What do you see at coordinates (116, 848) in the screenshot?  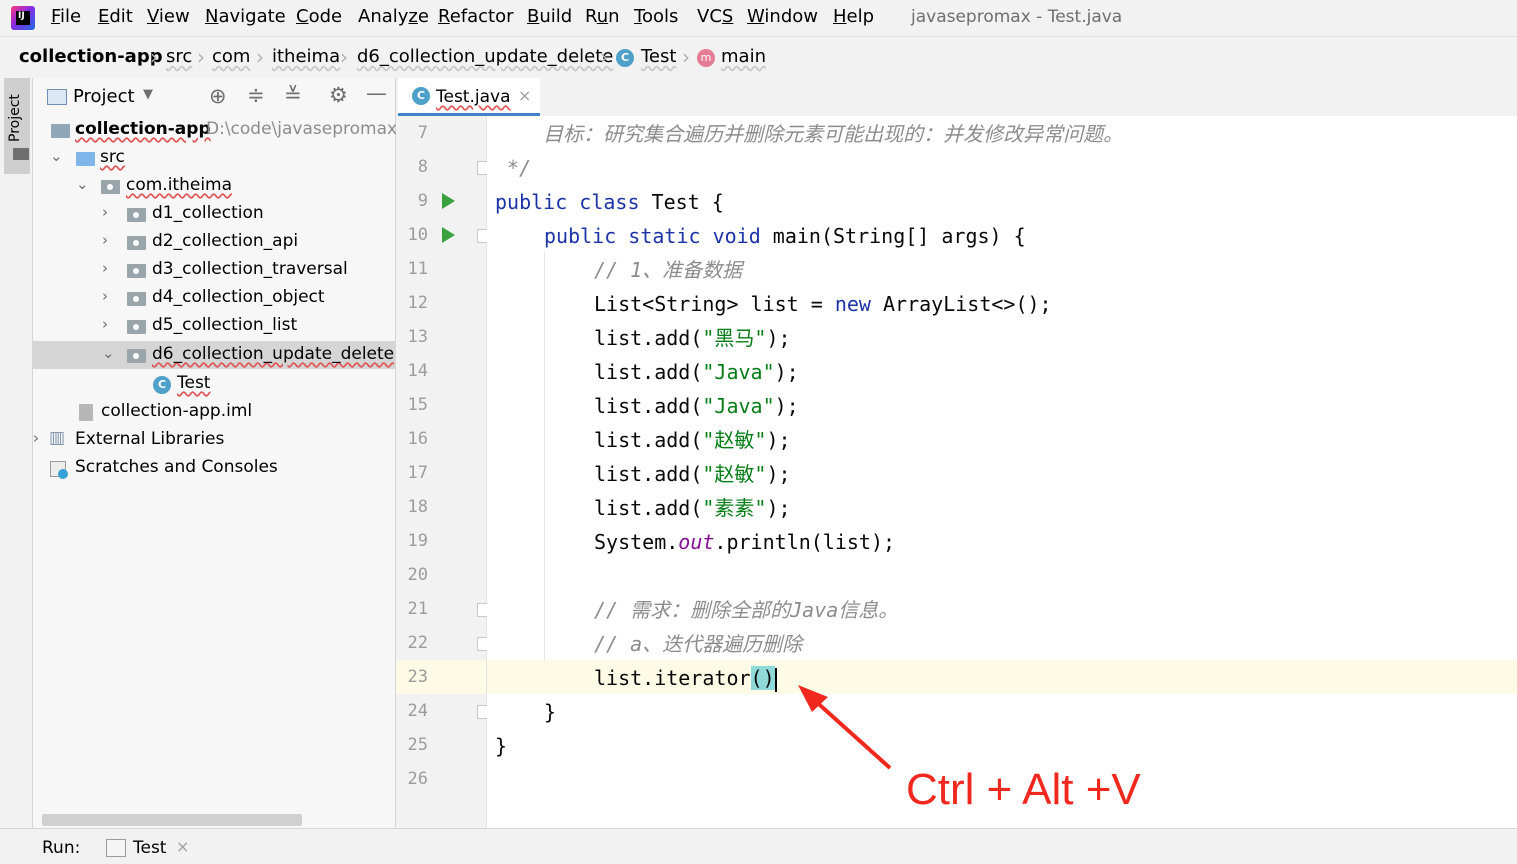 I see `run-config-icon` at bounding box center [116, 848].